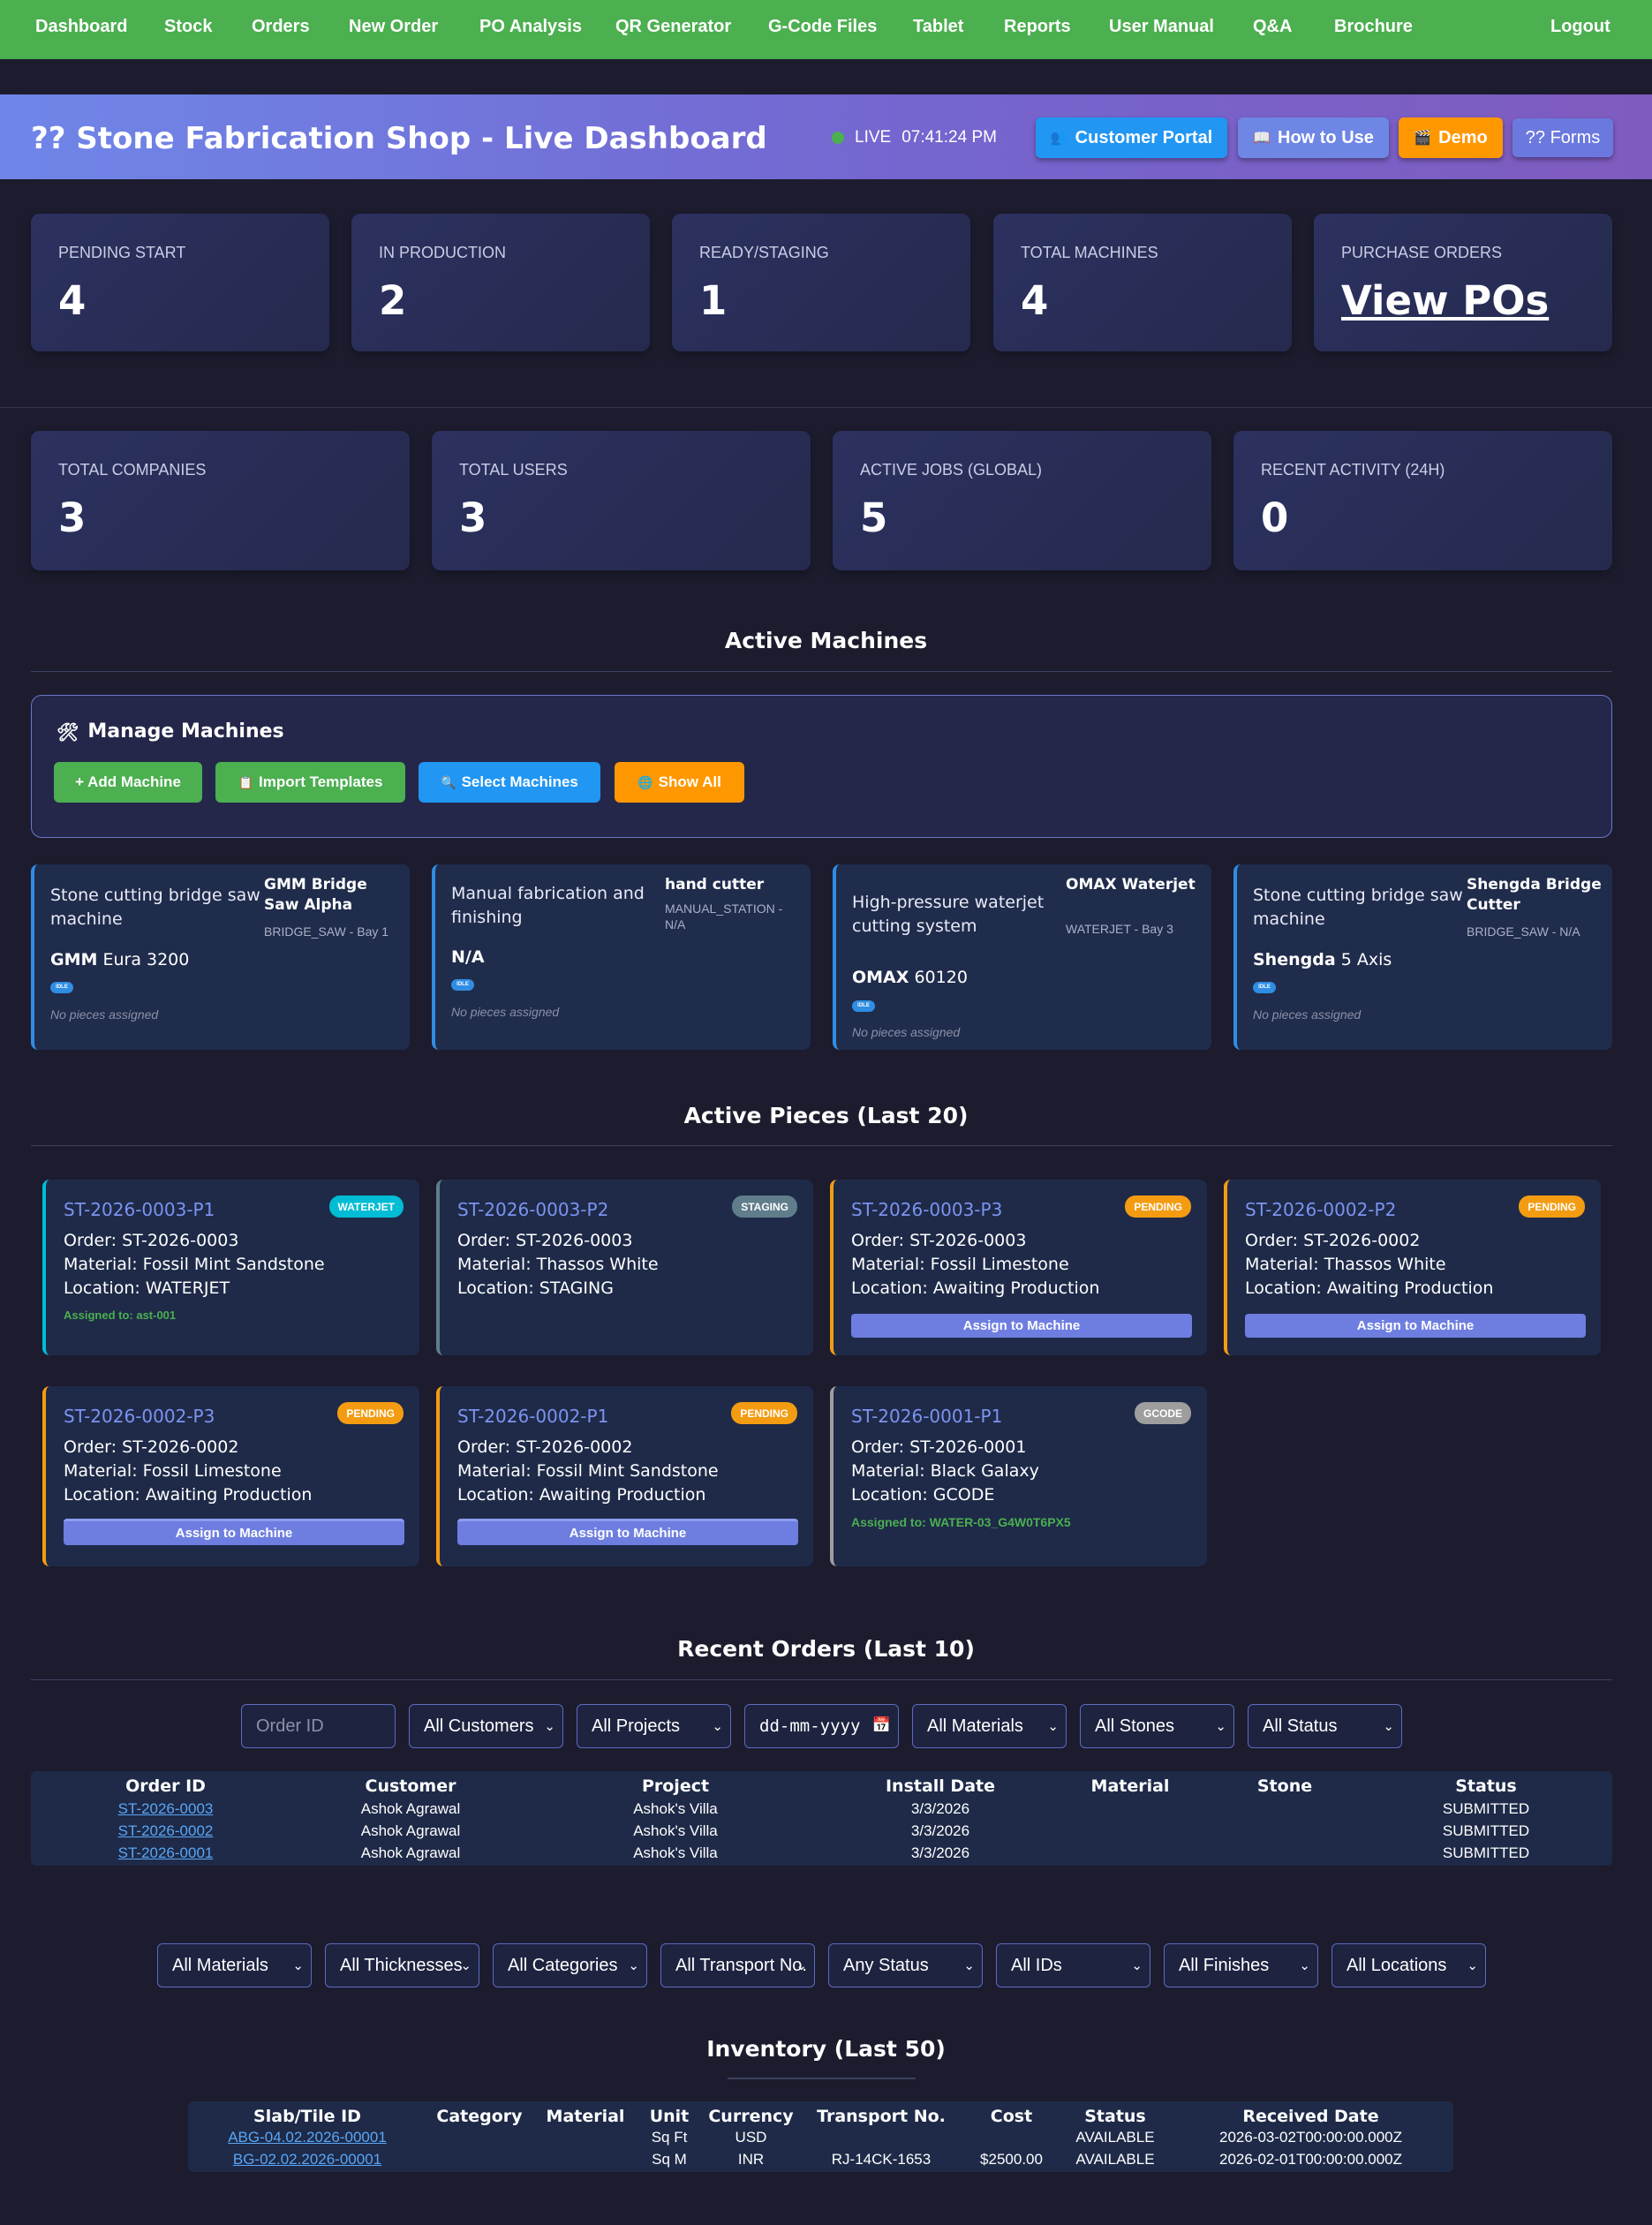 The width and height of the screenshot is (1652, 2225). I want to click on select-machines-button: 🔍 Select Machines, so click(509, 782).